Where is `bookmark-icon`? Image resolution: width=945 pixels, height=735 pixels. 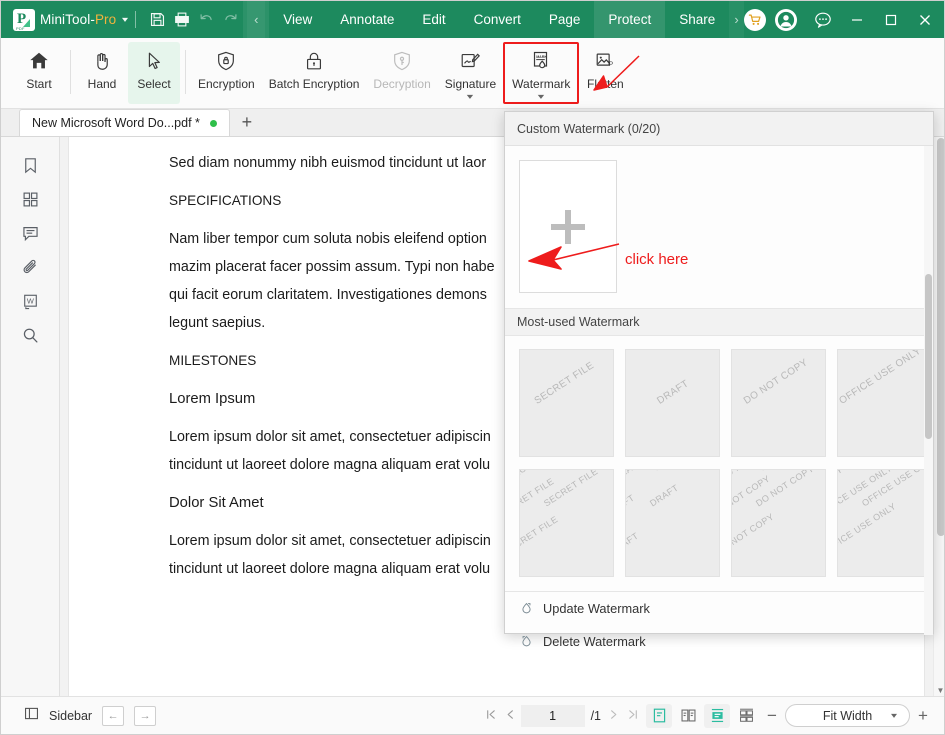 bookmark-icon is located at coordinates (31, 165).